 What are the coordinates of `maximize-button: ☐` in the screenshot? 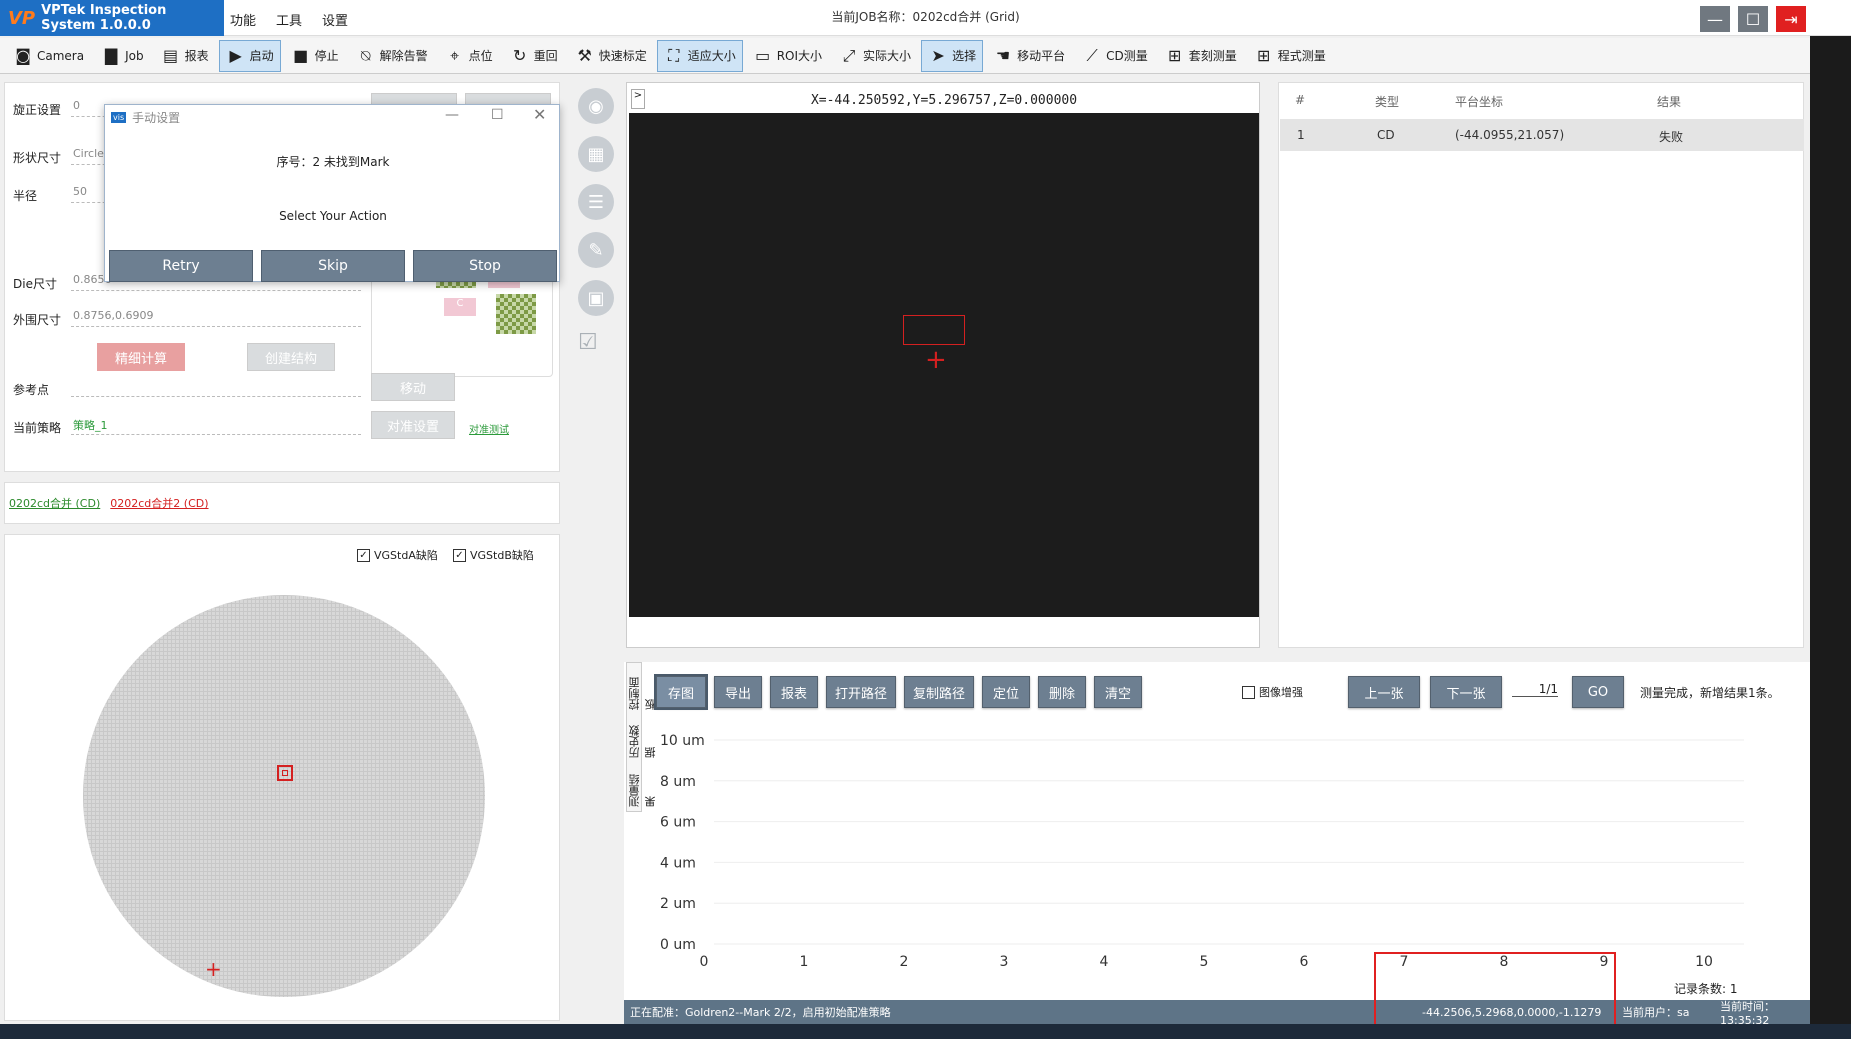 It's located at (1753, 19).